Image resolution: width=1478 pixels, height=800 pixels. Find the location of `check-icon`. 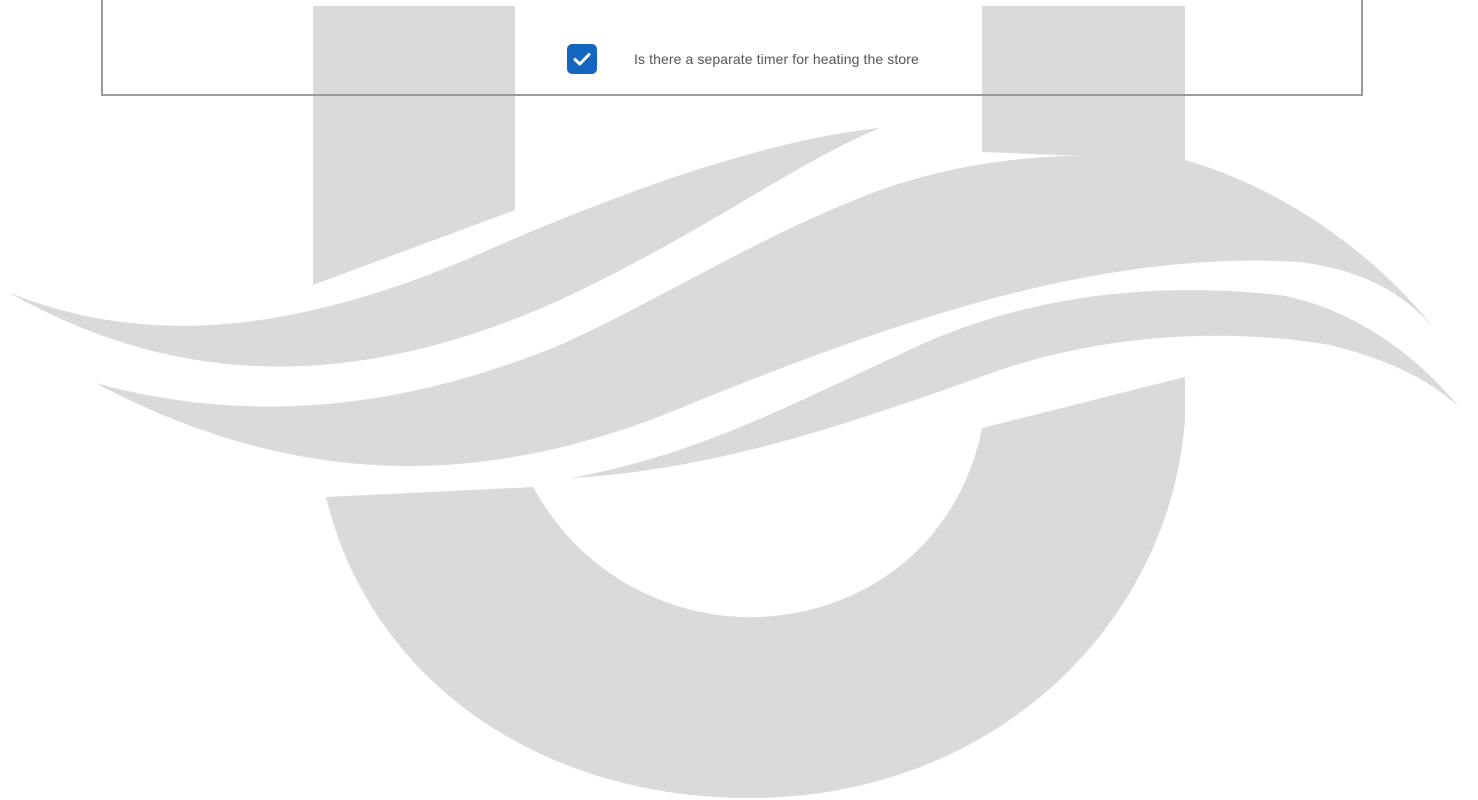

check-icon is located at coordinates (582, 59).